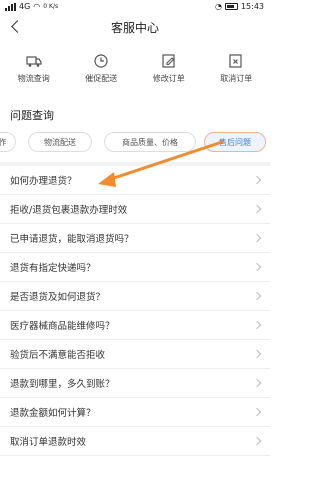  What do you see at coordinates (62, 326) in the screenshot?
I see `question-text: 医疗器械商品能维修吗？` at bounding box center [62, 326].